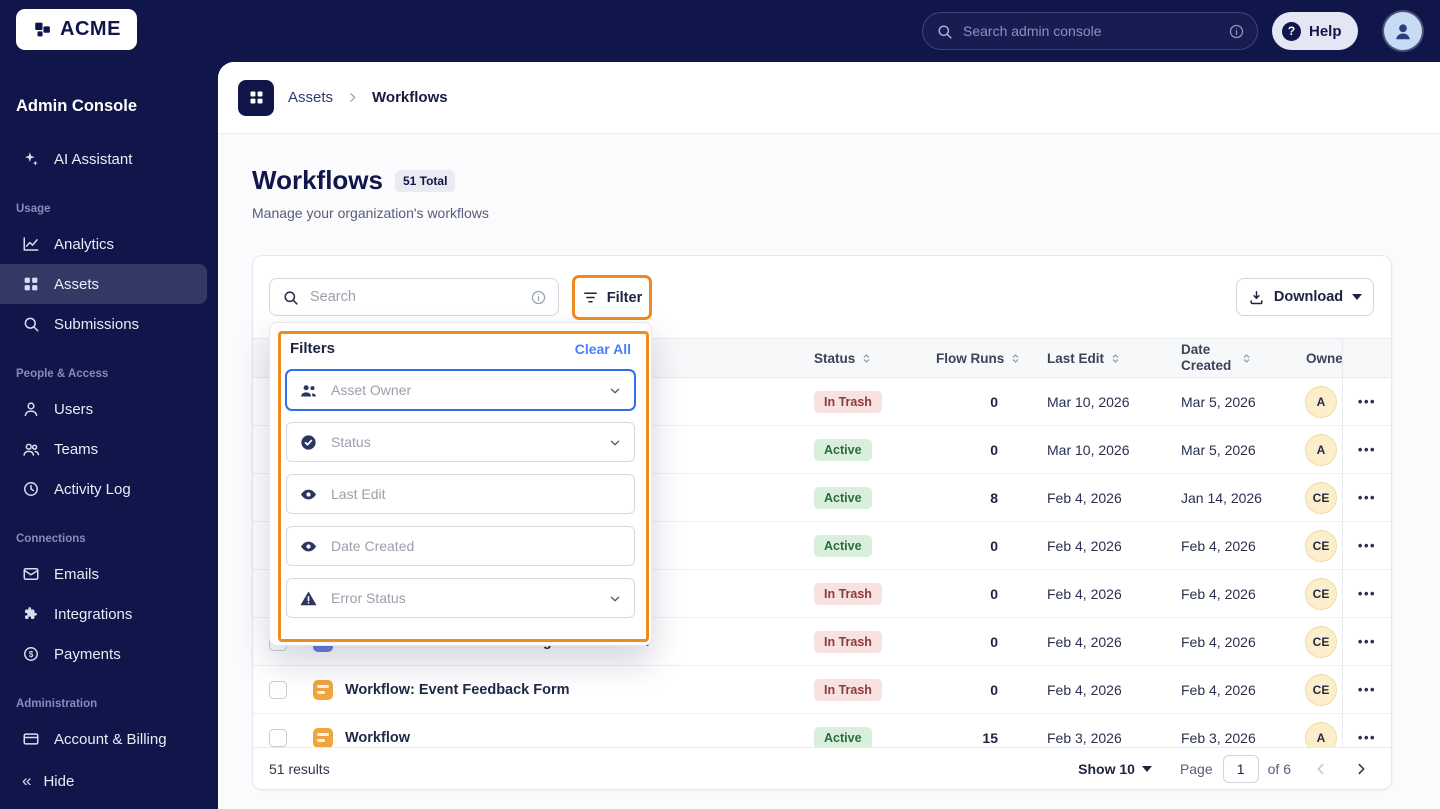 The width and height of the screenshot is (1440, 809). I want to click on next-page-button, so click(1361, 769).